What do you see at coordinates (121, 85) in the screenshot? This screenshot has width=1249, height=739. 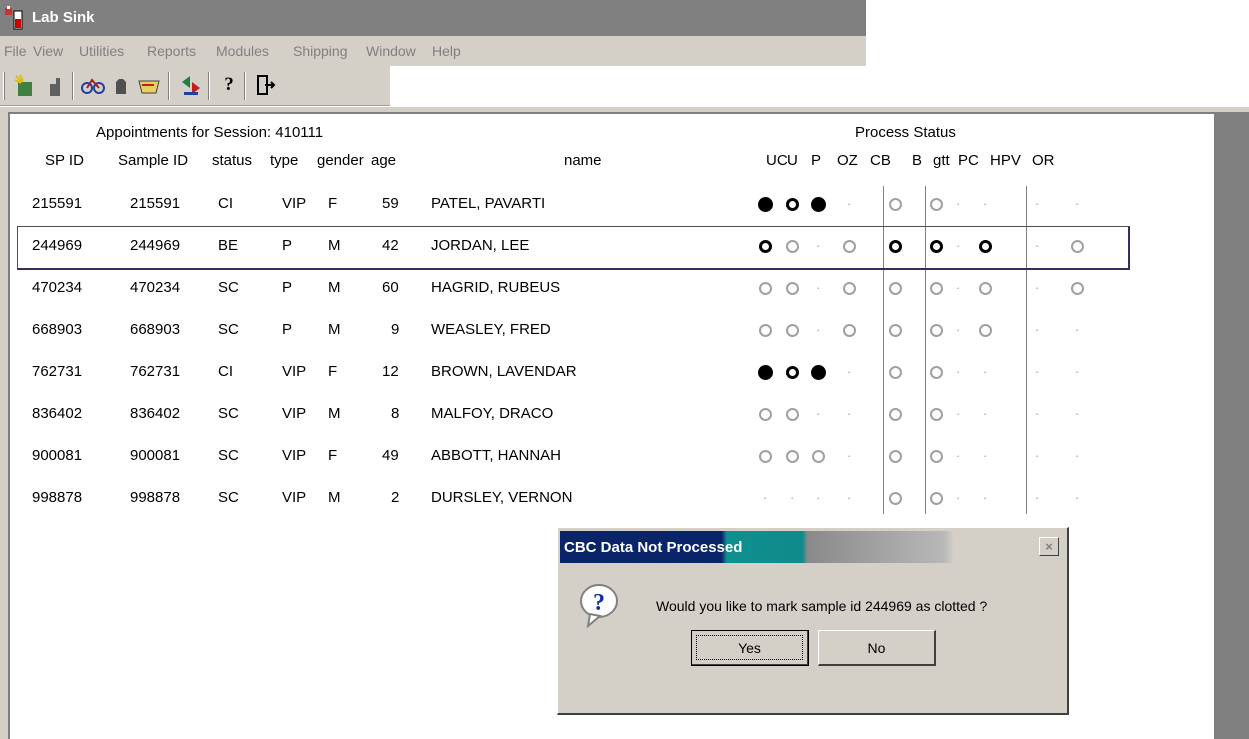 I see `stop-icon` at bounding box center [121, 85].